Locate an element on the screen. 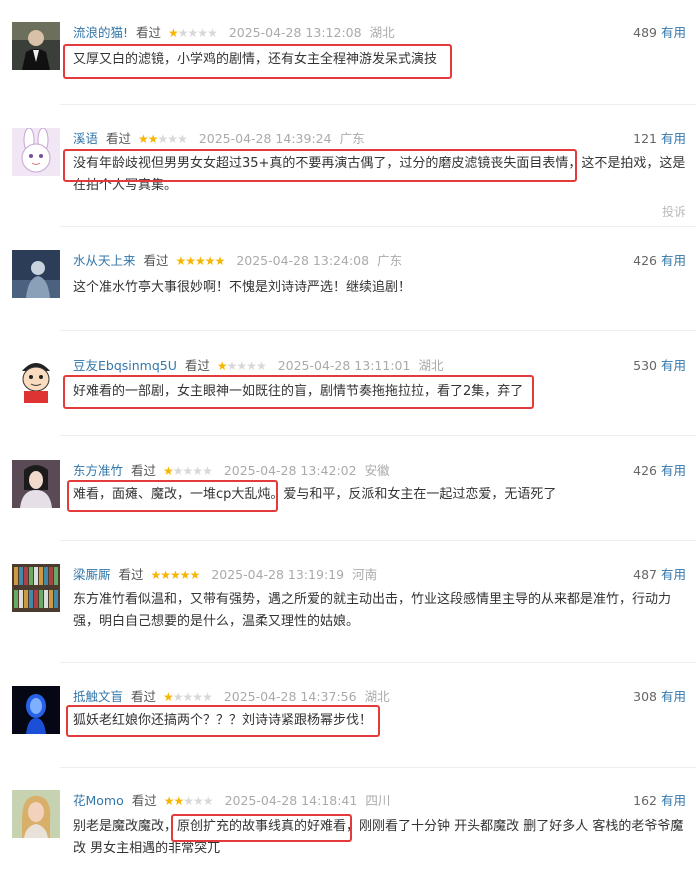 This screenshot has height=885, width=696. username-link: 梁厮厮 is located at coordinates (92, 574).